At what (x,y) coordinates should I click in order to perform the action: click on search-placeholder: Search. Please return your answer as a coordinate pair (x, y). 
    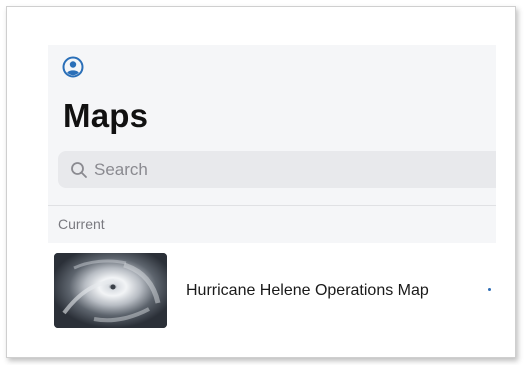
    Looking at the image, I should click on (121, 169).